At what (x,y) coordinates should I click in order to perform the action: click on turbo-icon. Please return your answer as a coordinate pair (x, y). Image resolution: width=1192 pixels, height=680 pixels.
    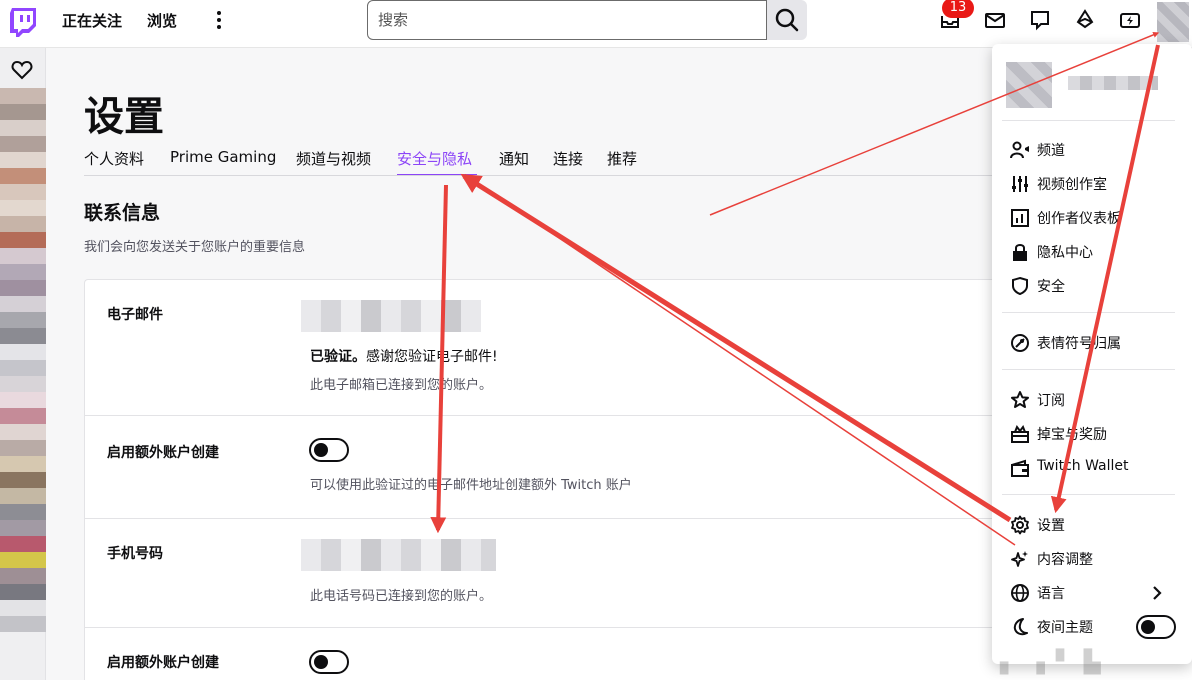
    Looking at the image, I should click on (1130, 20).